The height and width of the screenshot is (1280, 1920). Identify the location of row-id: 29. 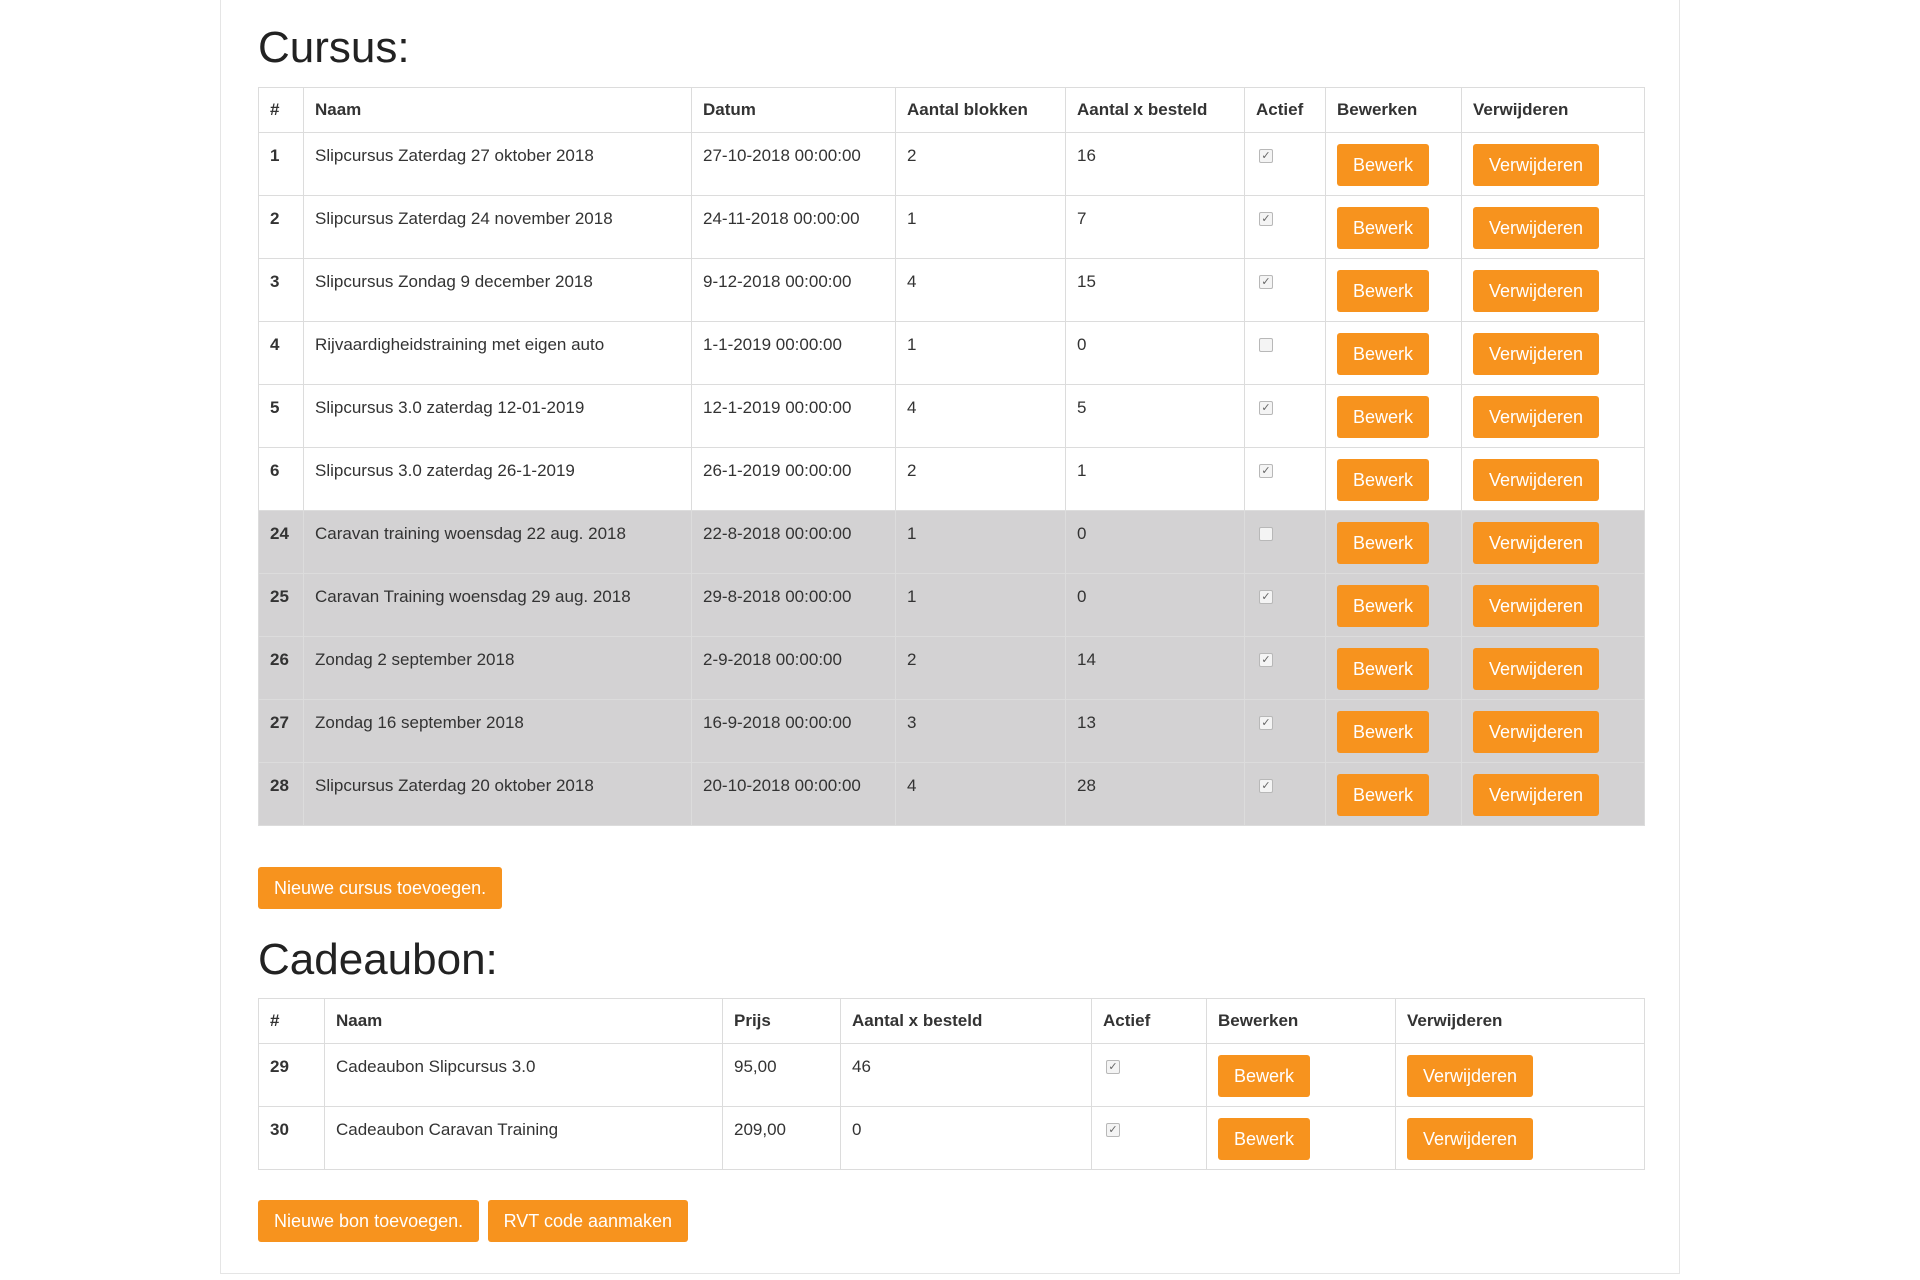
(291, 1075).